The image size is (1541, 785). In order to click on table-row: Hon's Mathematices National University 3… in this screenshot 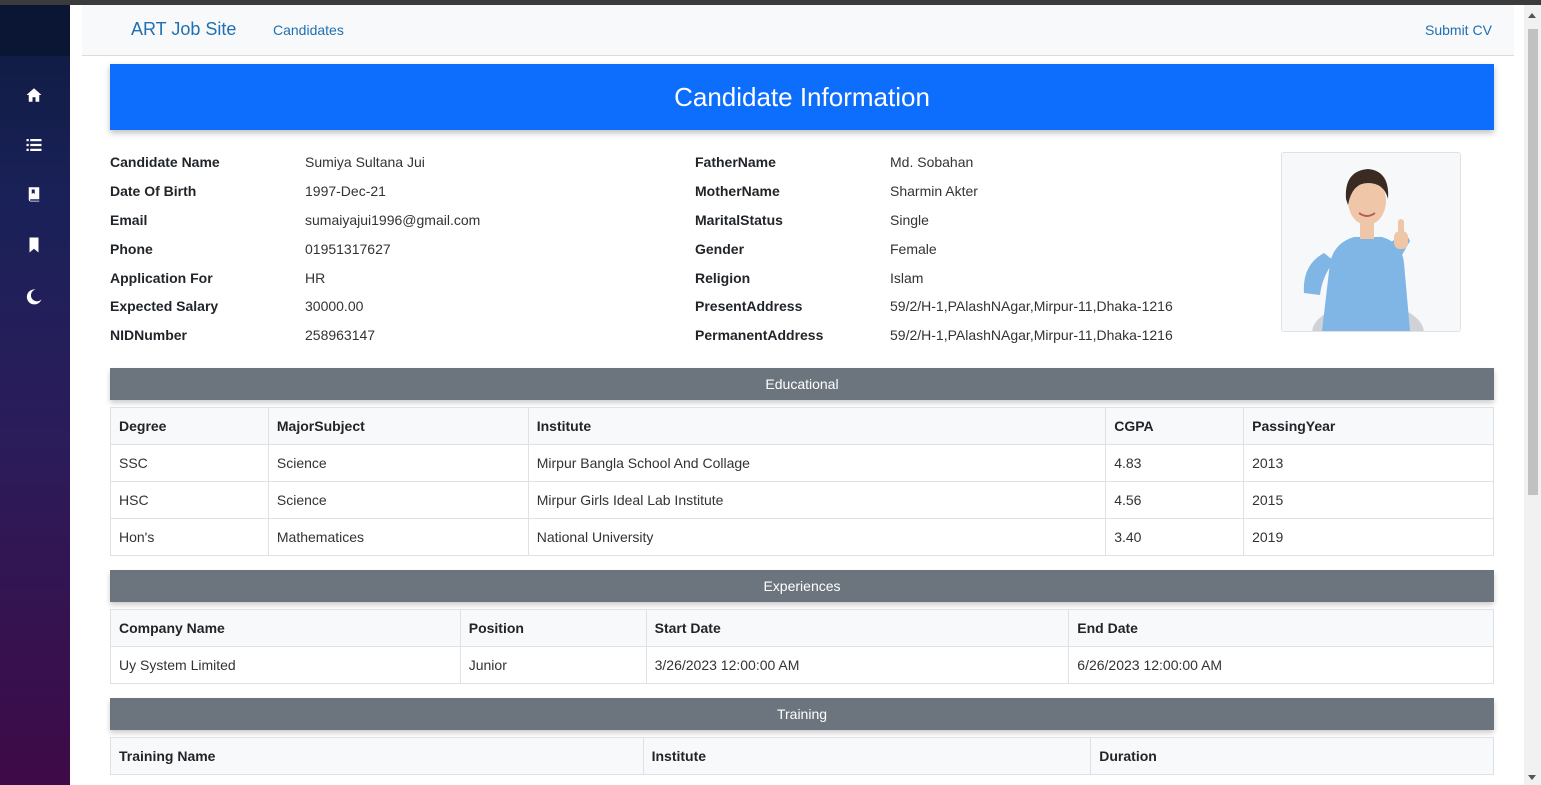, I will do `click(802, 537)`.